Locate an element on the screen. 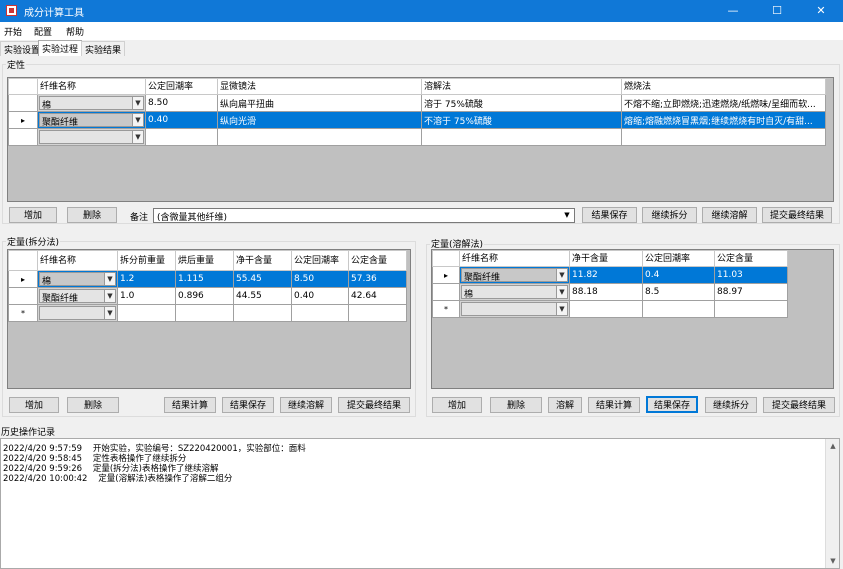 The image size is (843, 569). col-header-burn: 燃烧法 is located at coordinates (723, 86).